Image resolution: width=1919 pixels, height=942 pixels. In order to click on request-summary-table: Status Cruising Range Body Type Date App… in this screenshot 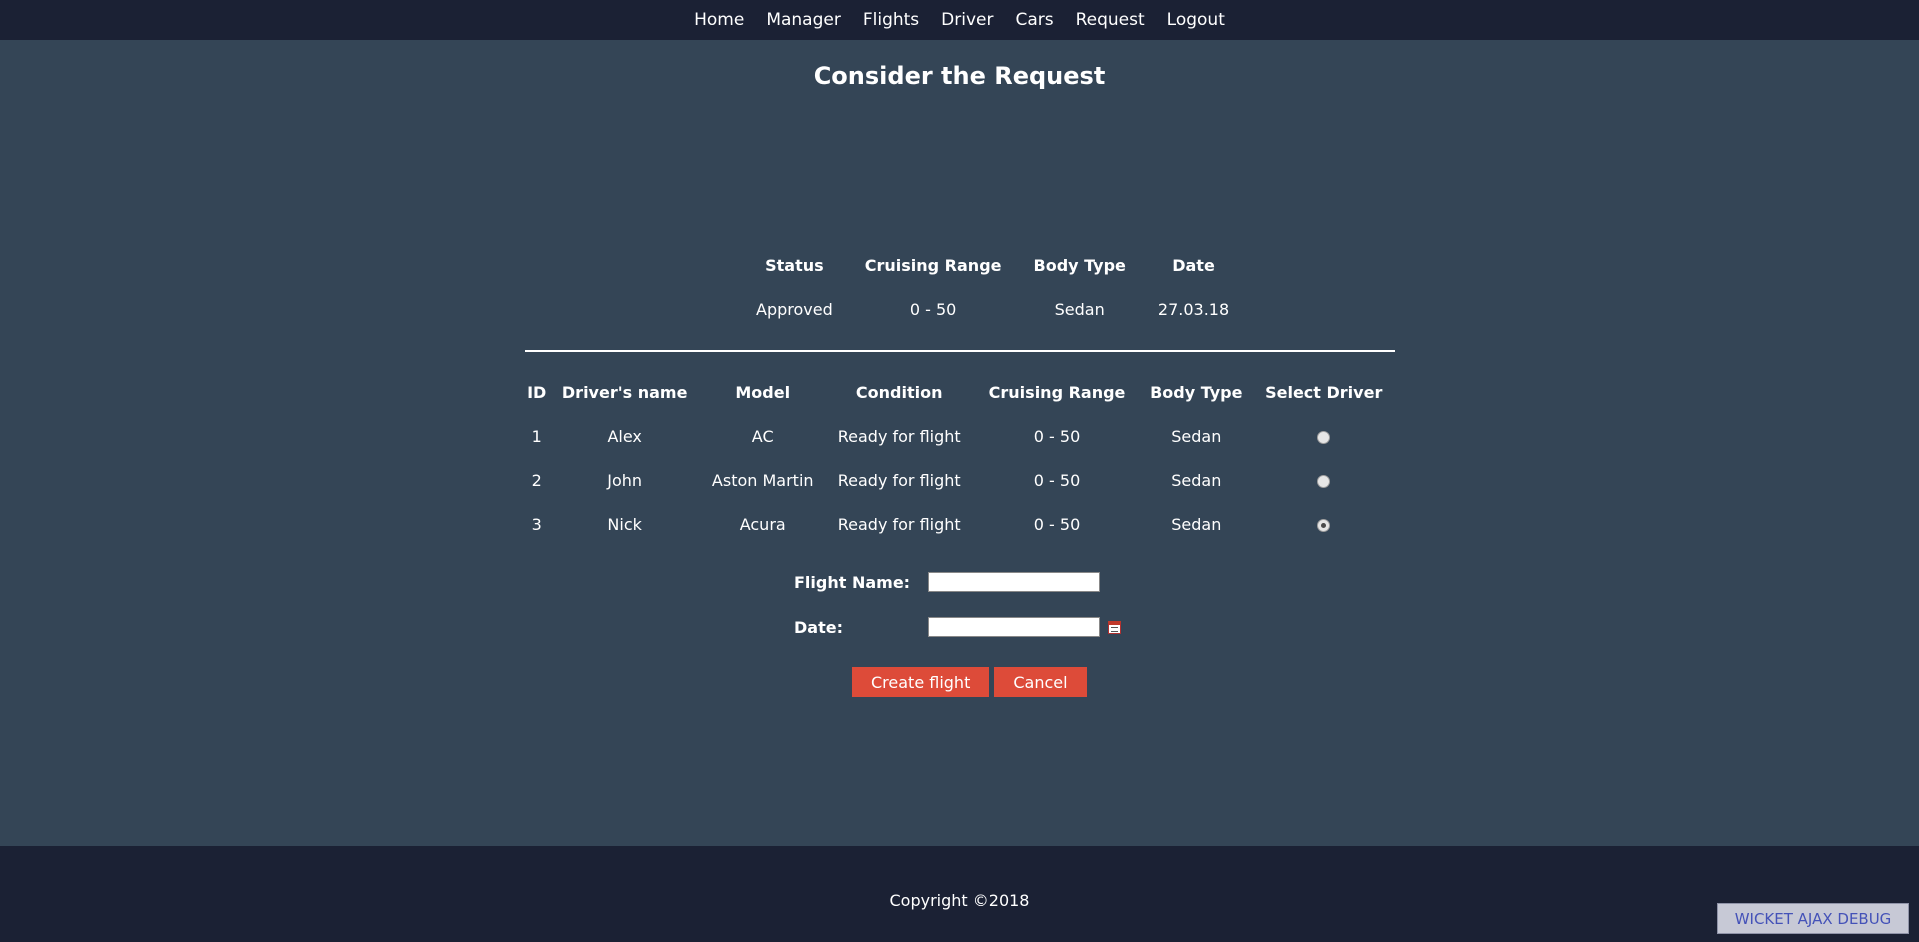, I will do `click(992, 287)`.